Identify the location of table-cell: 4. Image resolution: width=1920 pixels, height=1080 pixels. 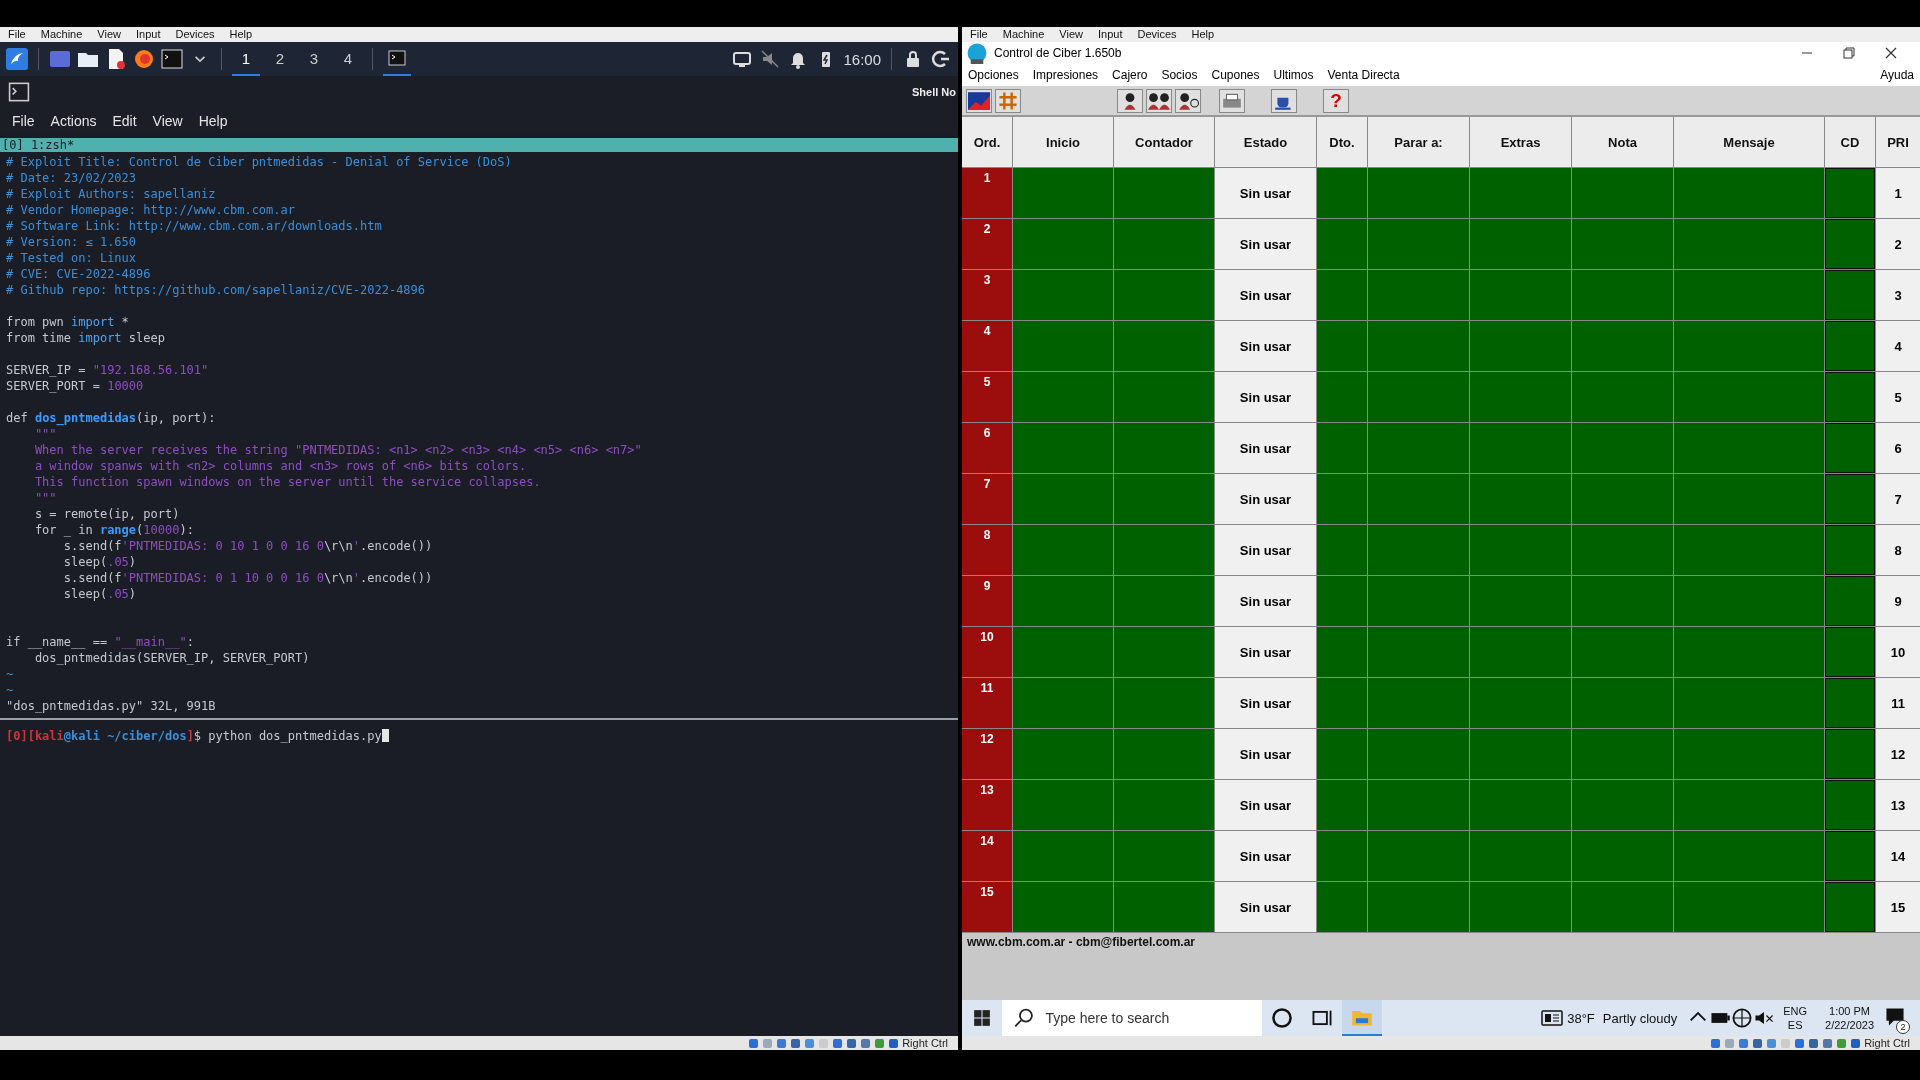
(1898, 346).